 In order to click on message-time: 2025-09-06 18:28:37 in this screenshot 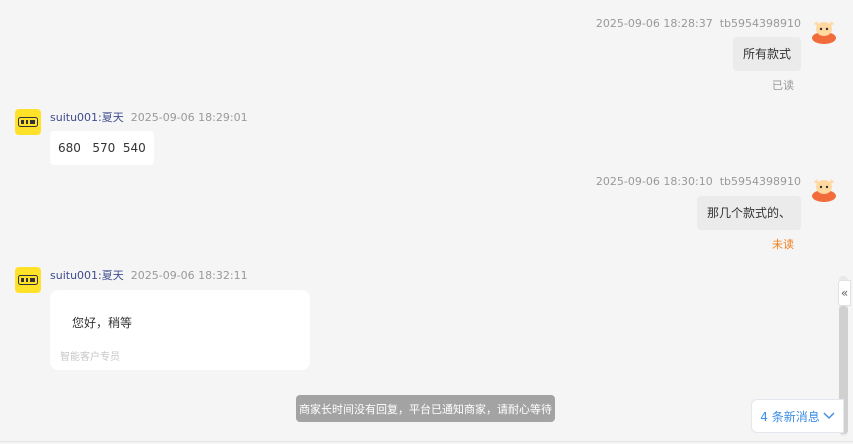, I will do `click(654, 23)`.